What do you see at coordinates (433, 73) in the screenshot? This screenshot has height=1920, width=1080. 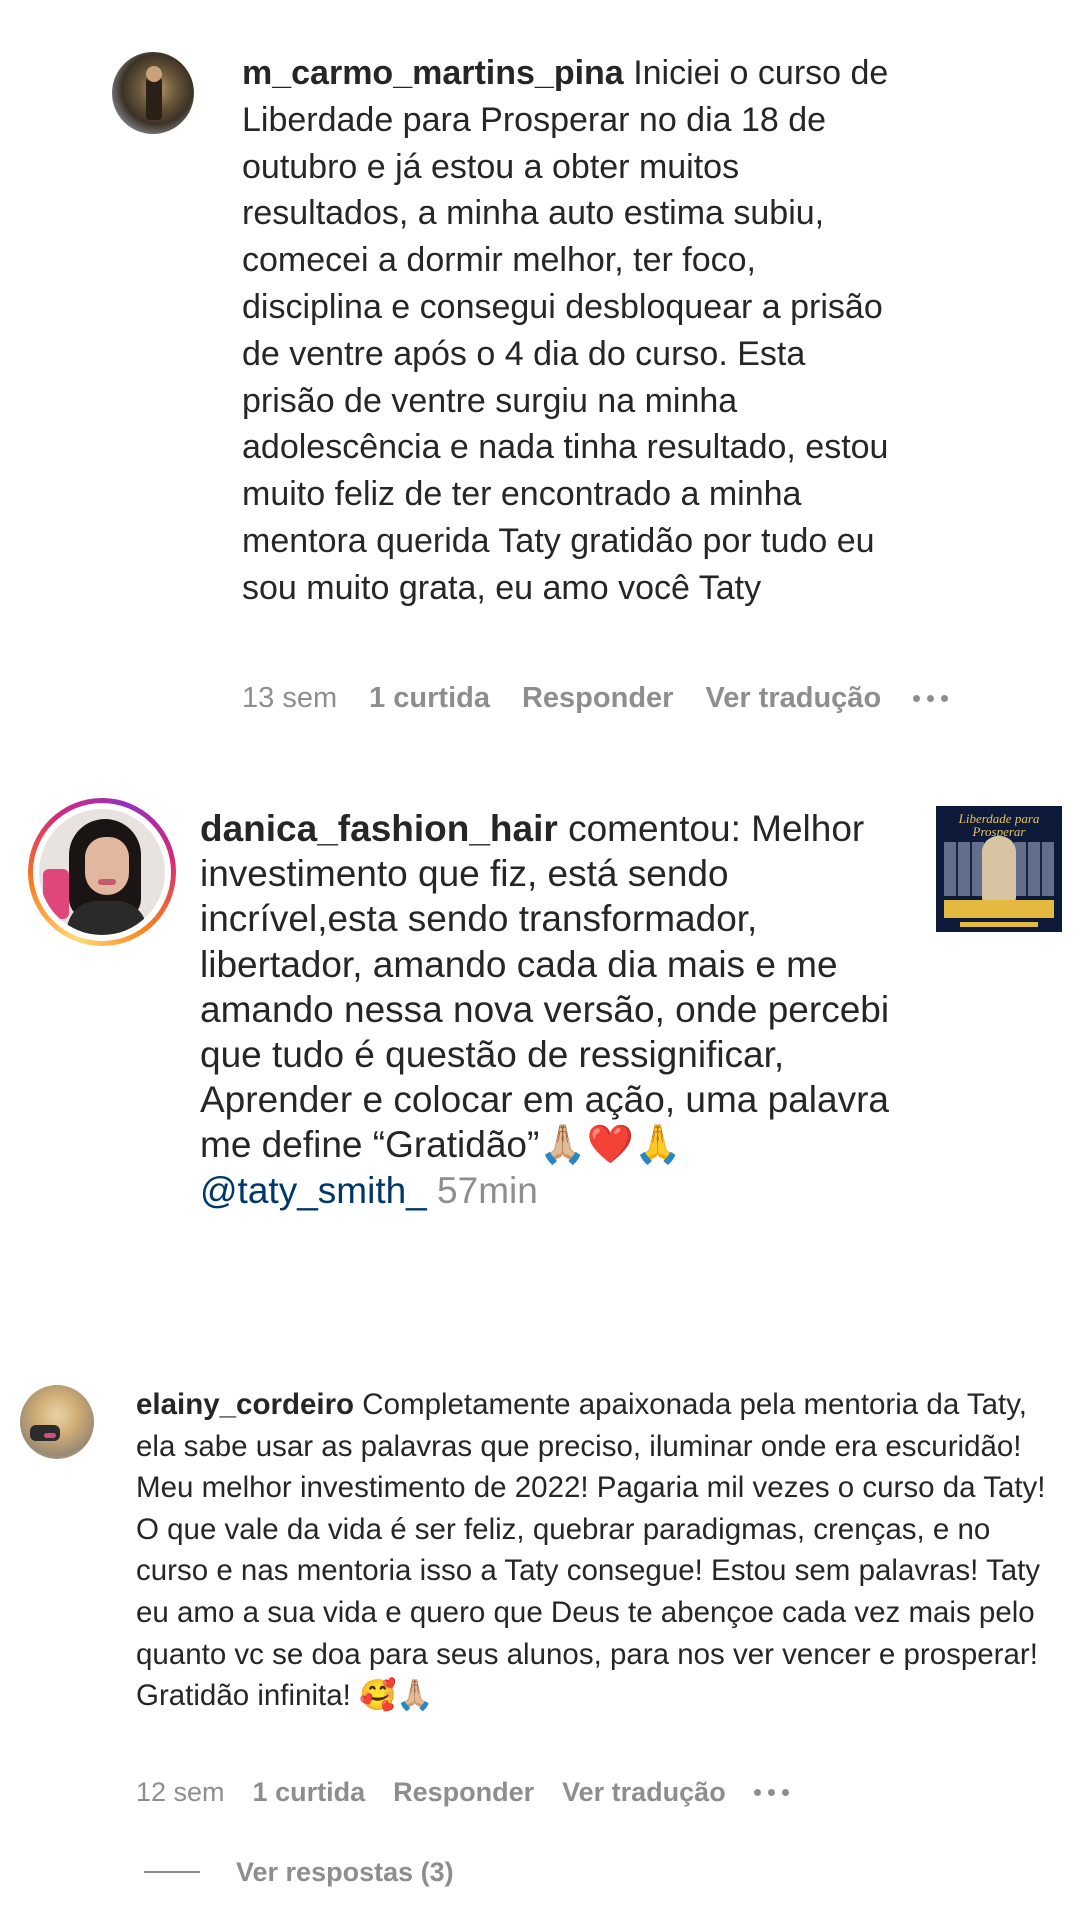 I see `comment-username: m_carmo_martins_pina` at bounding box center [433, 73].